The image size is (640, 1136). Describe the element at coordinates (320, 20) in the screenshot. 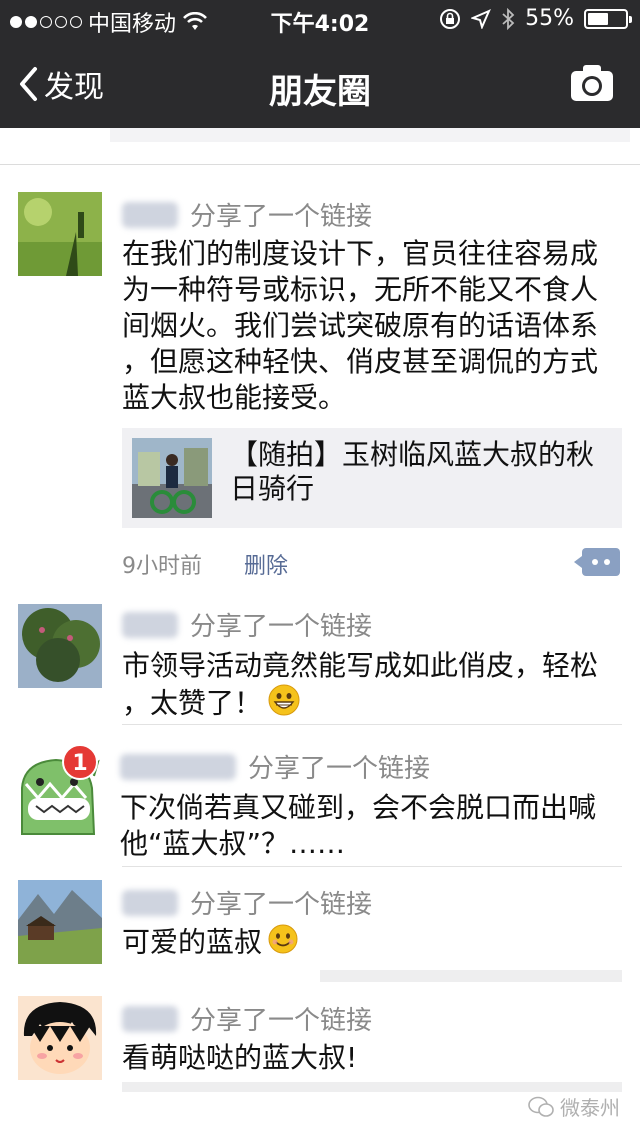

I see `status-bar: 中国移动 下午4:02 55%` at that location.